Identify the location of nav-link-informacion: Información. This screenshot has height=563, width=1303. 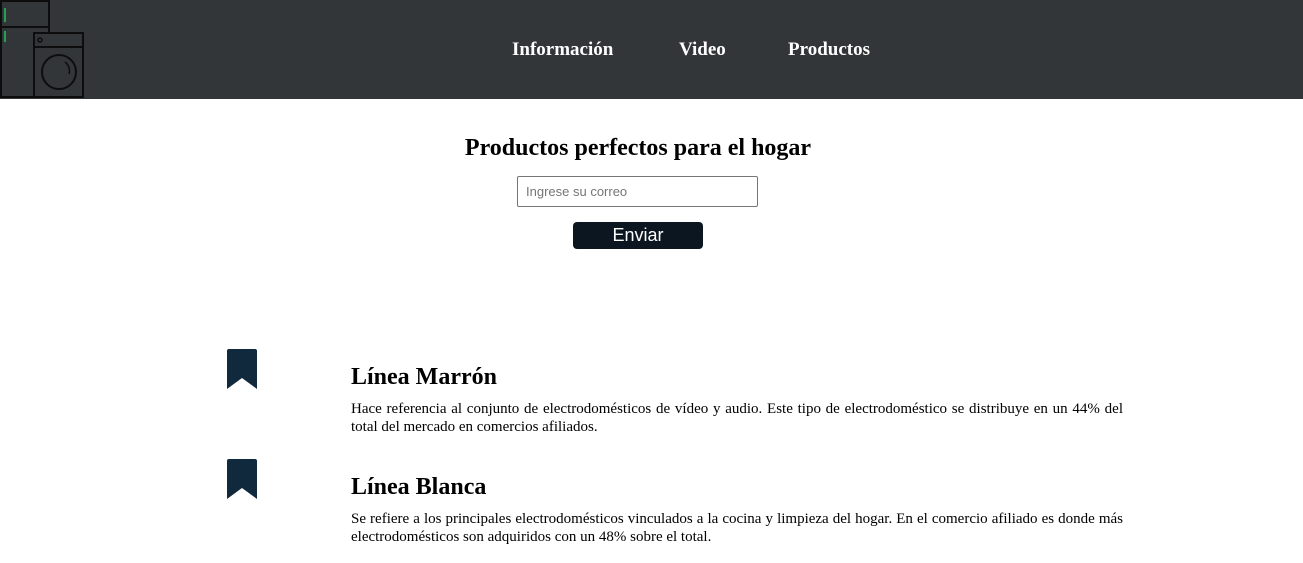
(562, 50).